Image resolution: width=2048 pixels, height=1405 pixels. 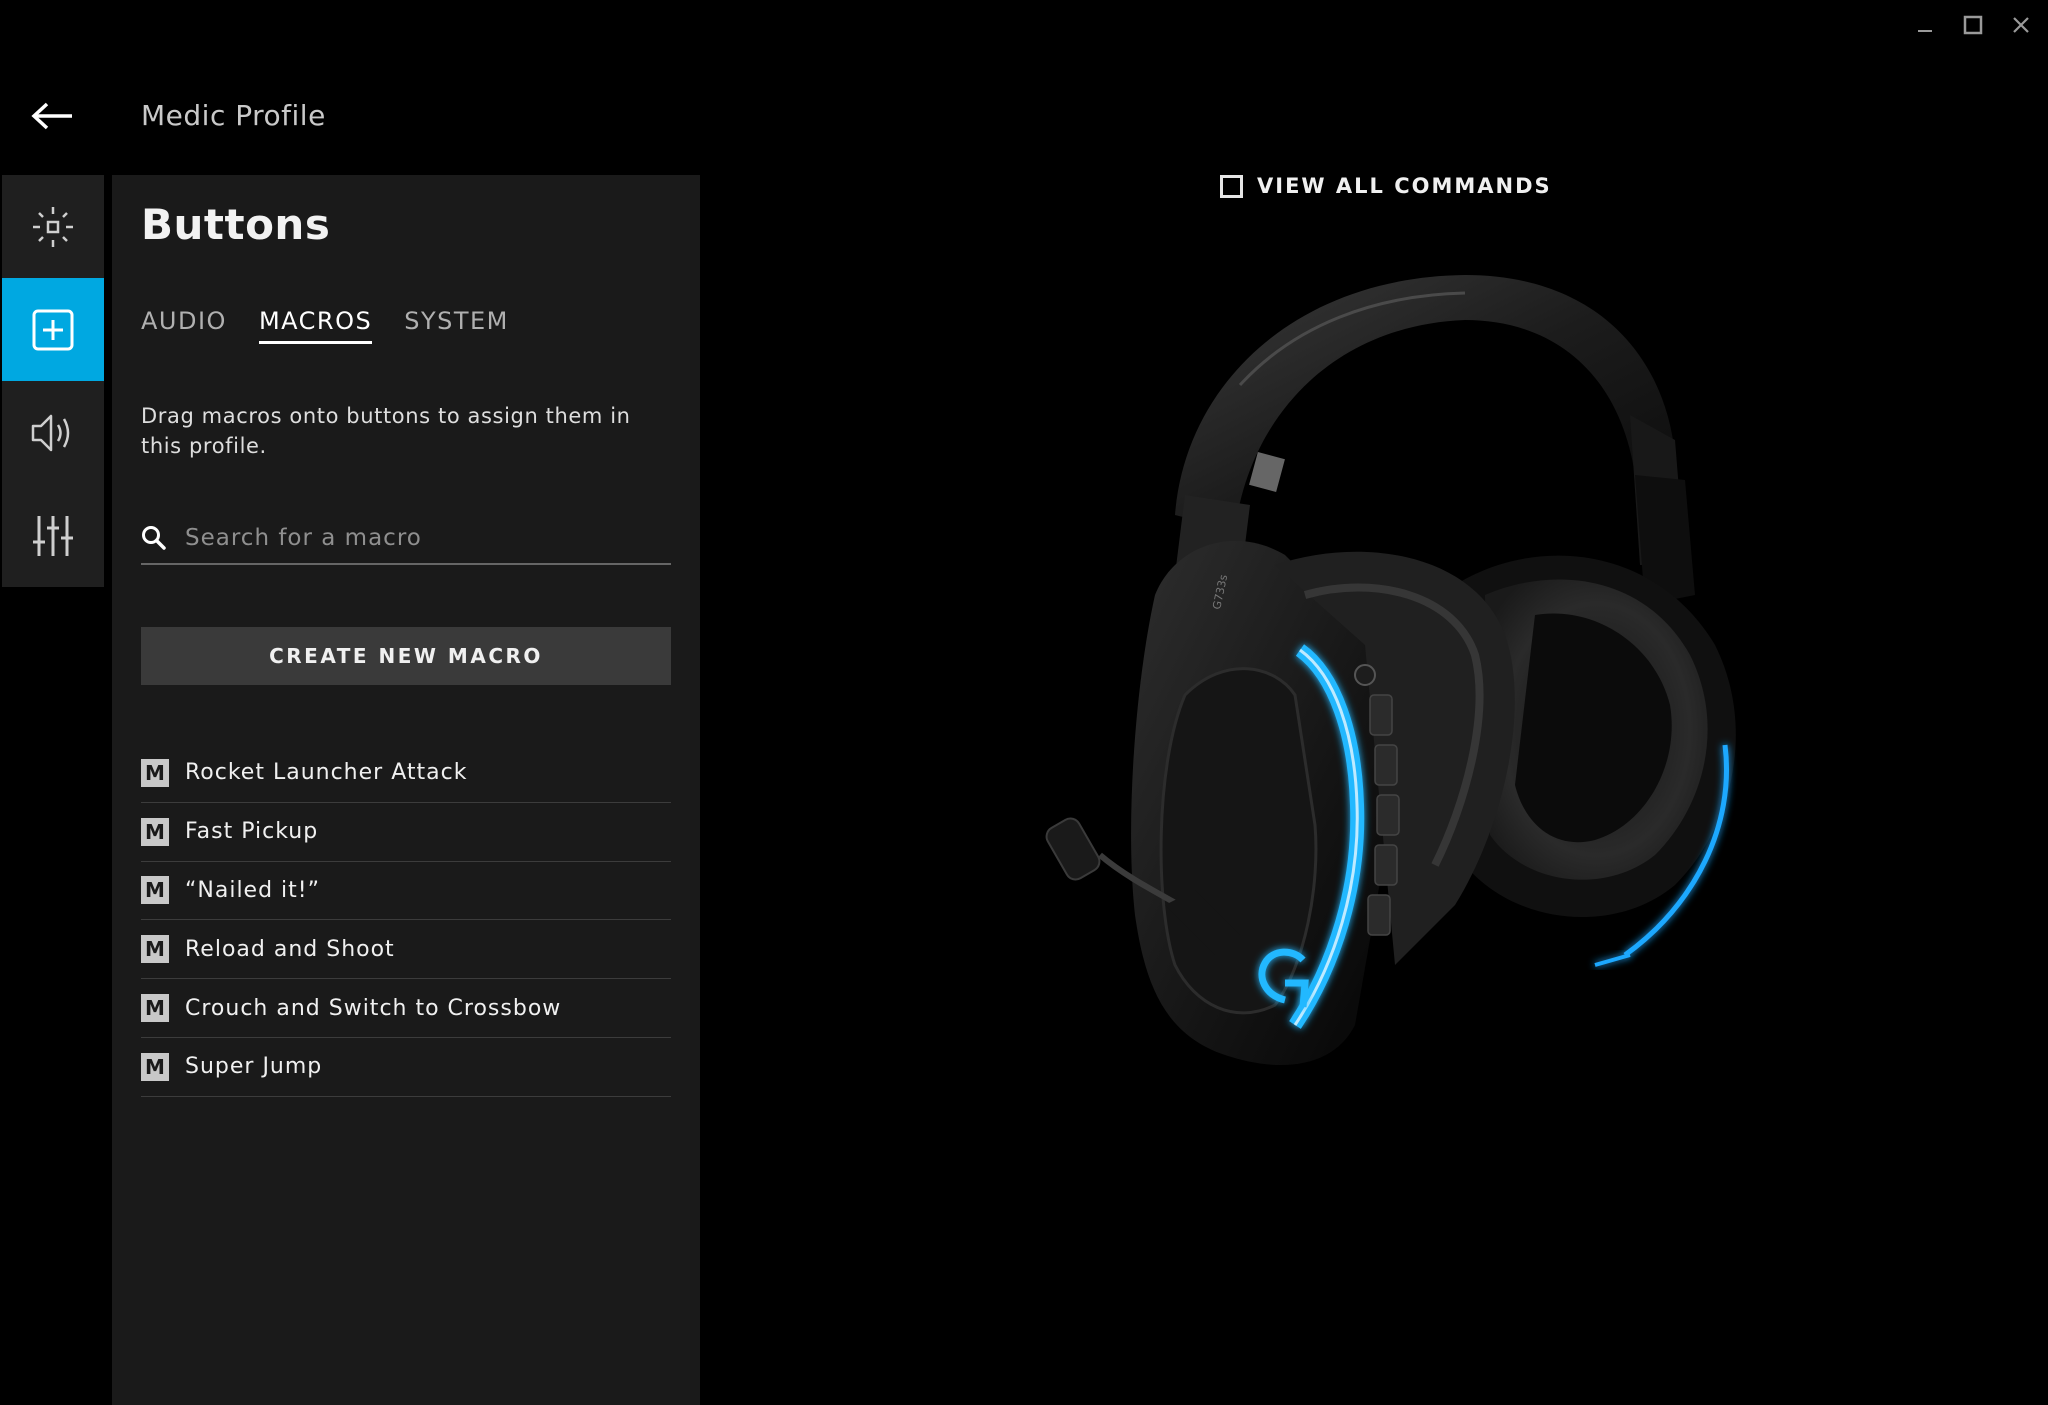 What do you see at coordinates (406, 832) in the screenshot?
I see `macro-item: M Fast Pickup` at bounding box center [406, 832].